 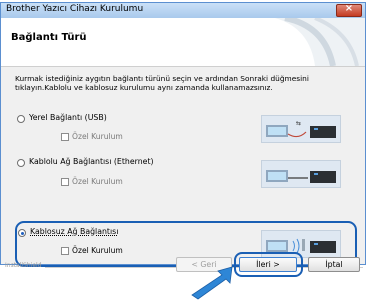 What do you see at coordinates (23, 265) in the screenshot?
I see `installshield-watermark: InstallShield` at bounding box center [23, 265].